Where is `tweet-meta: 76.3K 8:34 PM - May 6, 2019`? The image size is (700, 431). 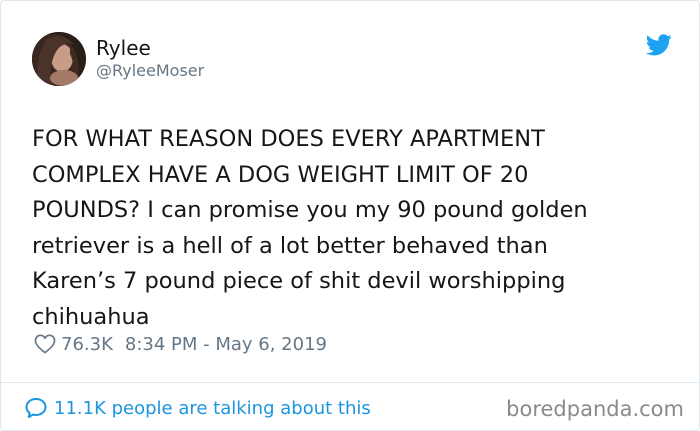 tweet-meta: 76.3K 8:34 PM - May 6, 2019 is located at coordinates (180, 344).